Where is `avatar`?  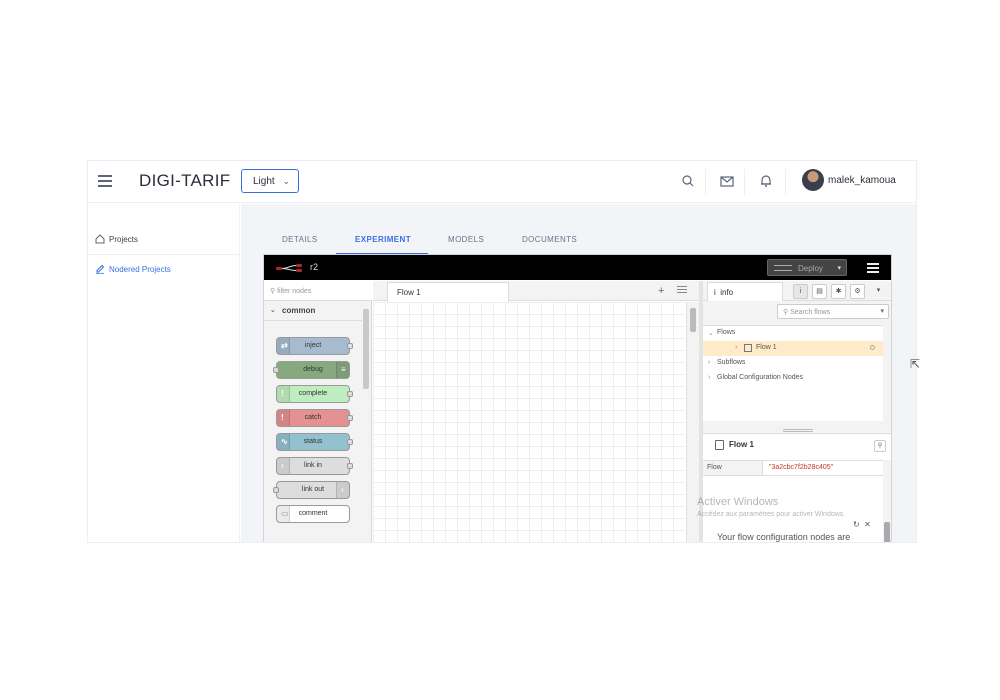
avatar is located at coordinates (813, 180).